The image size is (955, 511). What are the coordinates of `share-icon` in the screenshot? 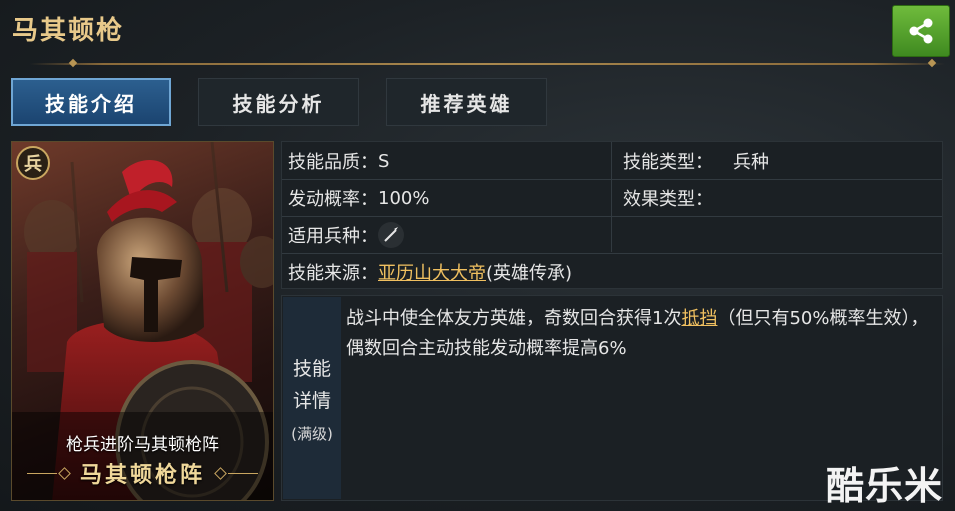 It's located at (921, 31).